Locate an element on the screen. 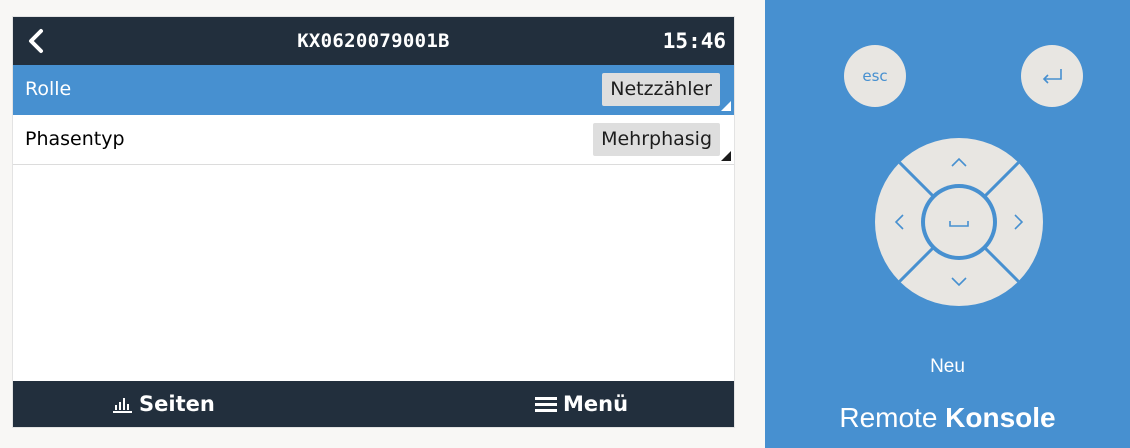 The width and height of the screenshot is (1130, 448). neu-label: Neu is located at coordinates (947, 366).